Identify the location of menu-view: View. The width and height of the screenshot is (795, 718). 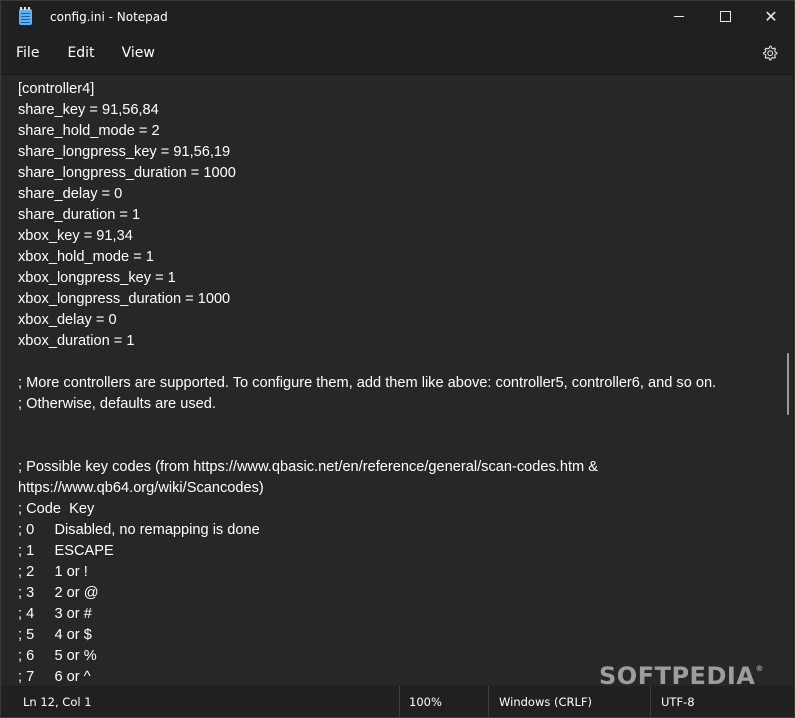
(138, 53).